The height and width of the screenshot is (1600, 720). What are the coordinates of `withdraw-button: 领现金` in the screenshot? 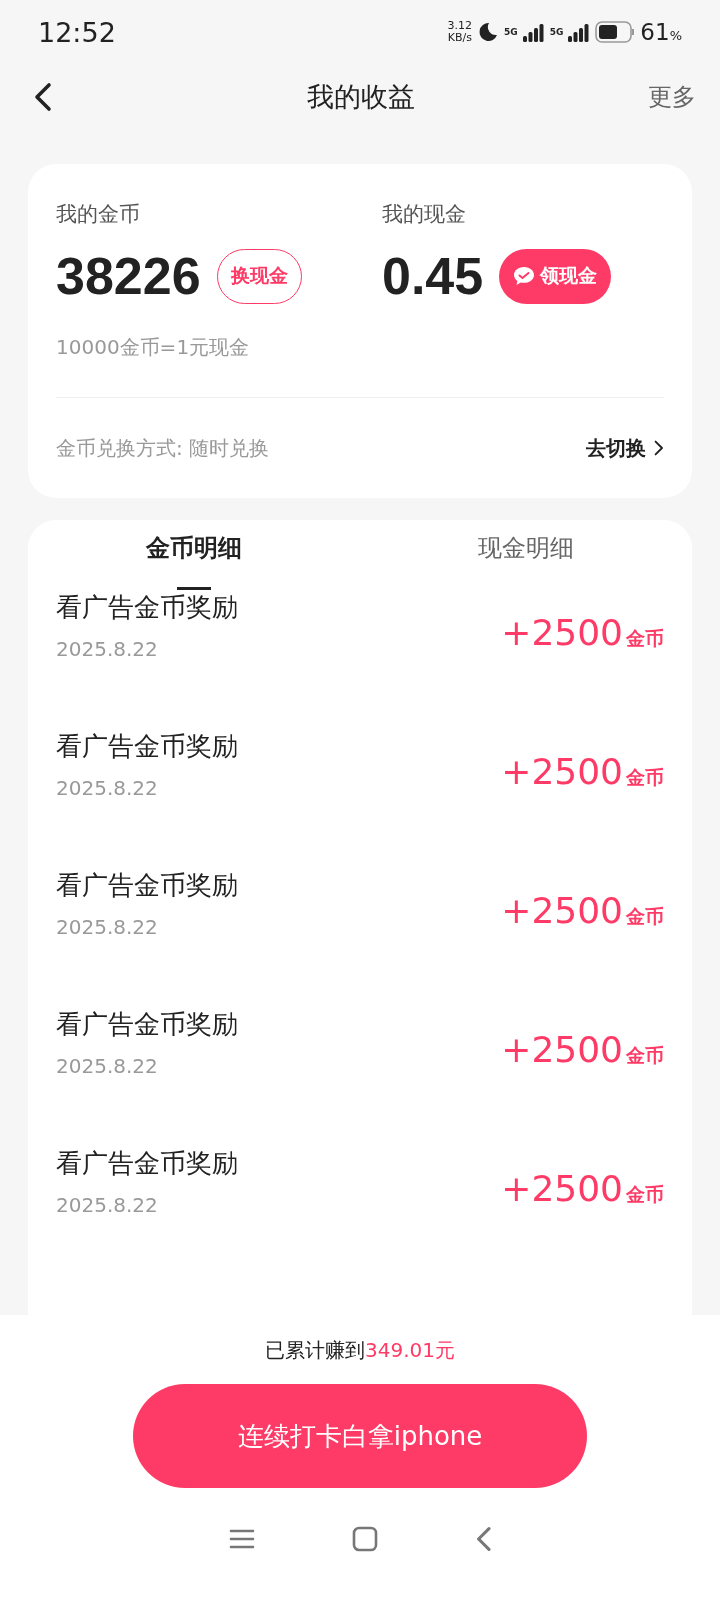 It's located at (555, 276).